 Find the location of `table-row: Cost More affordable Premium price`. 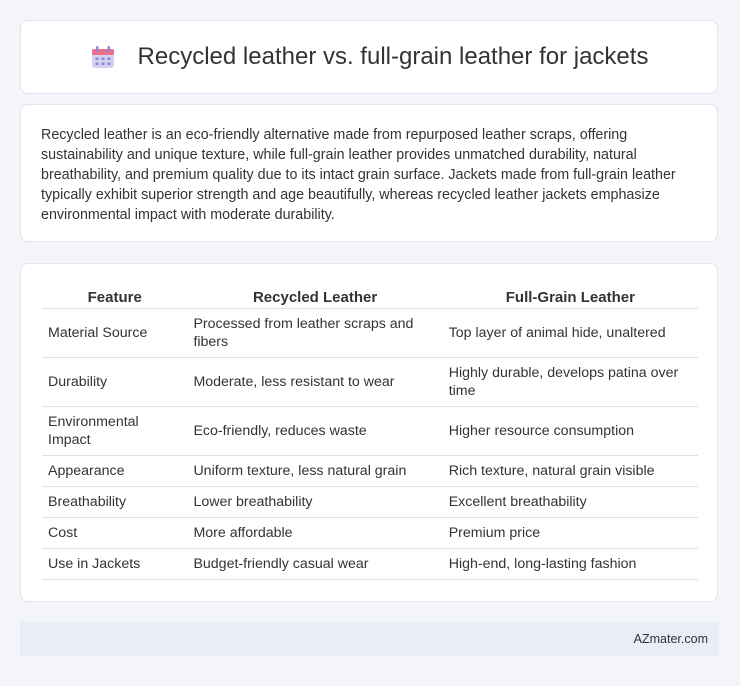

table-row: Cost More affordable Premium price is located at coordinates (370, 533).